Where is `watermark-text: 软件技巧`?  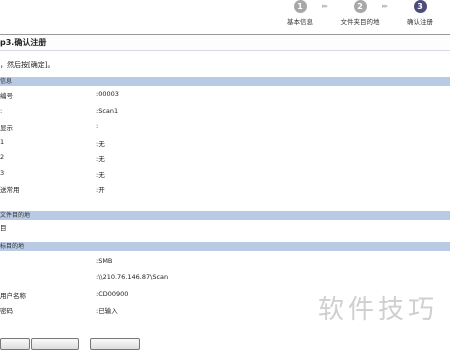 watermark-text: 软件技巧 is located at coordinates (378, 310).